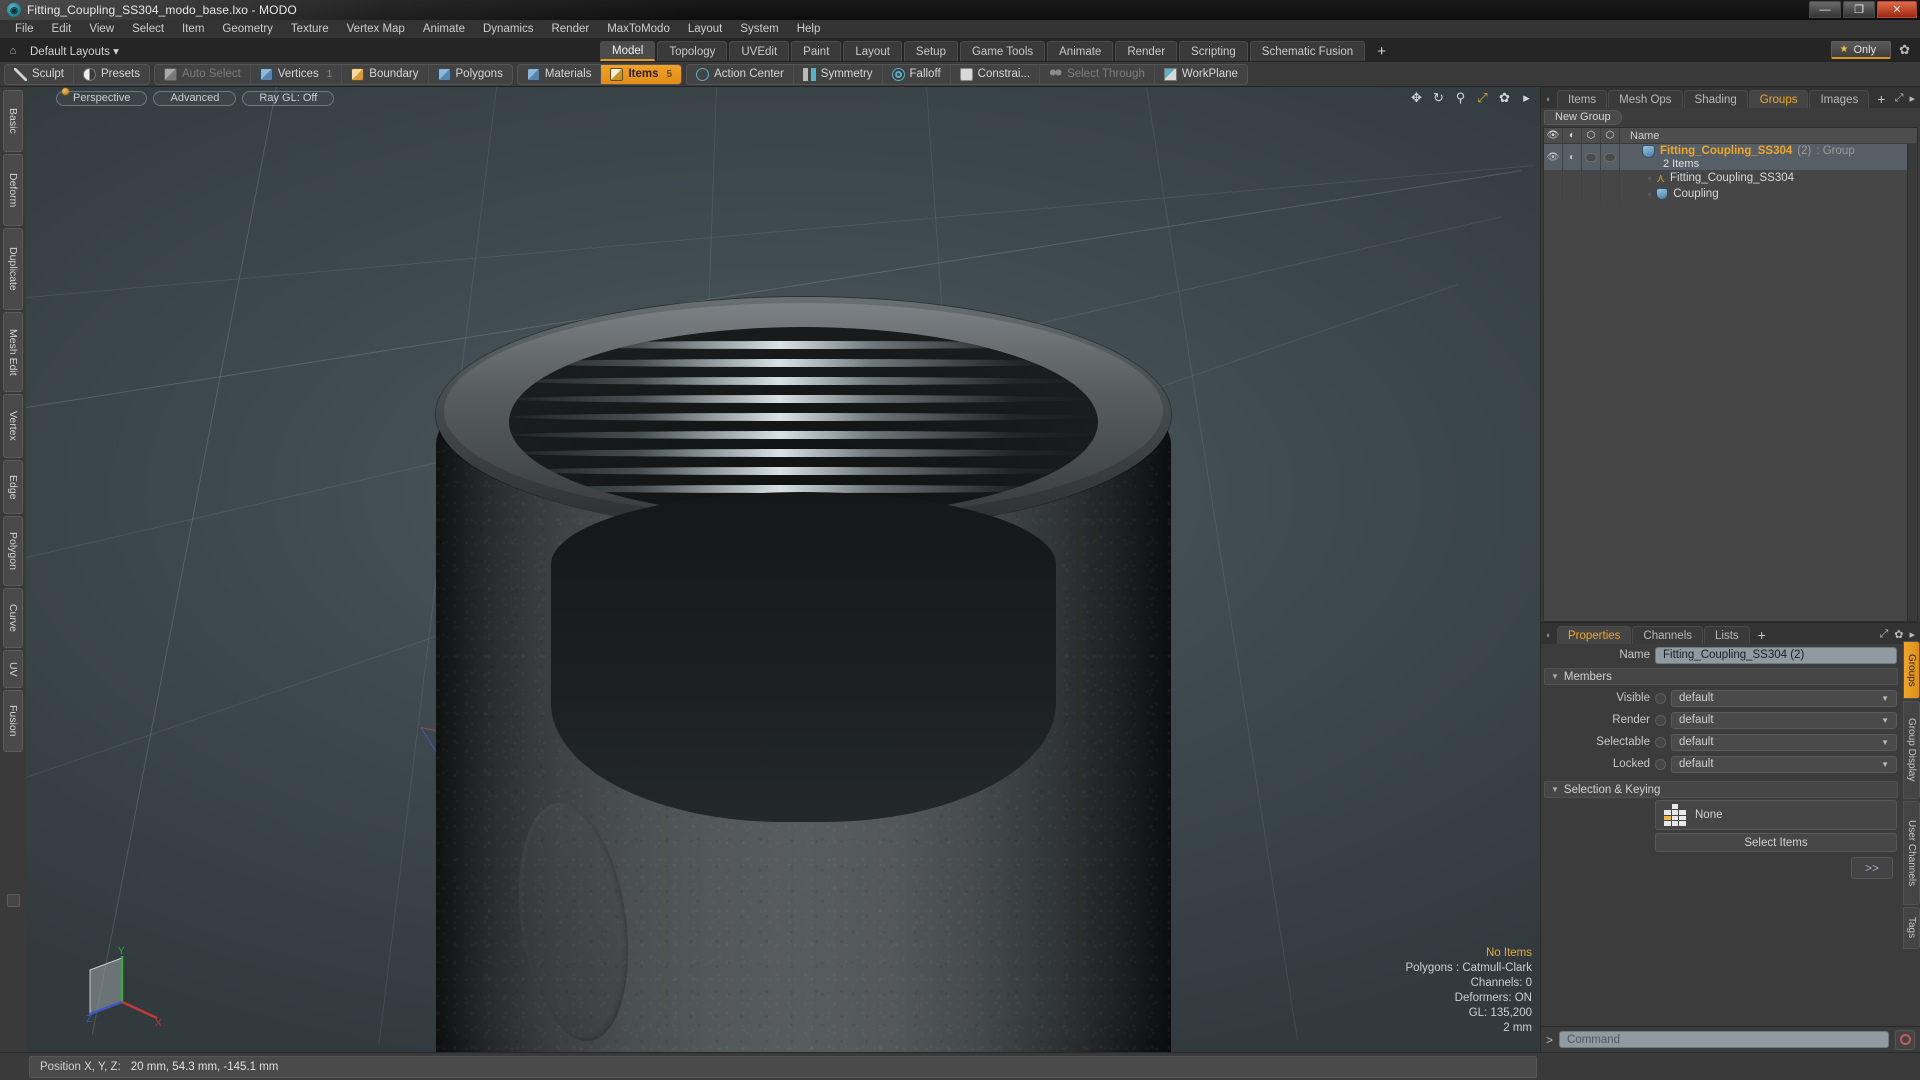  I want to click on render-dropdown: default ▼, so click(1784, 720).